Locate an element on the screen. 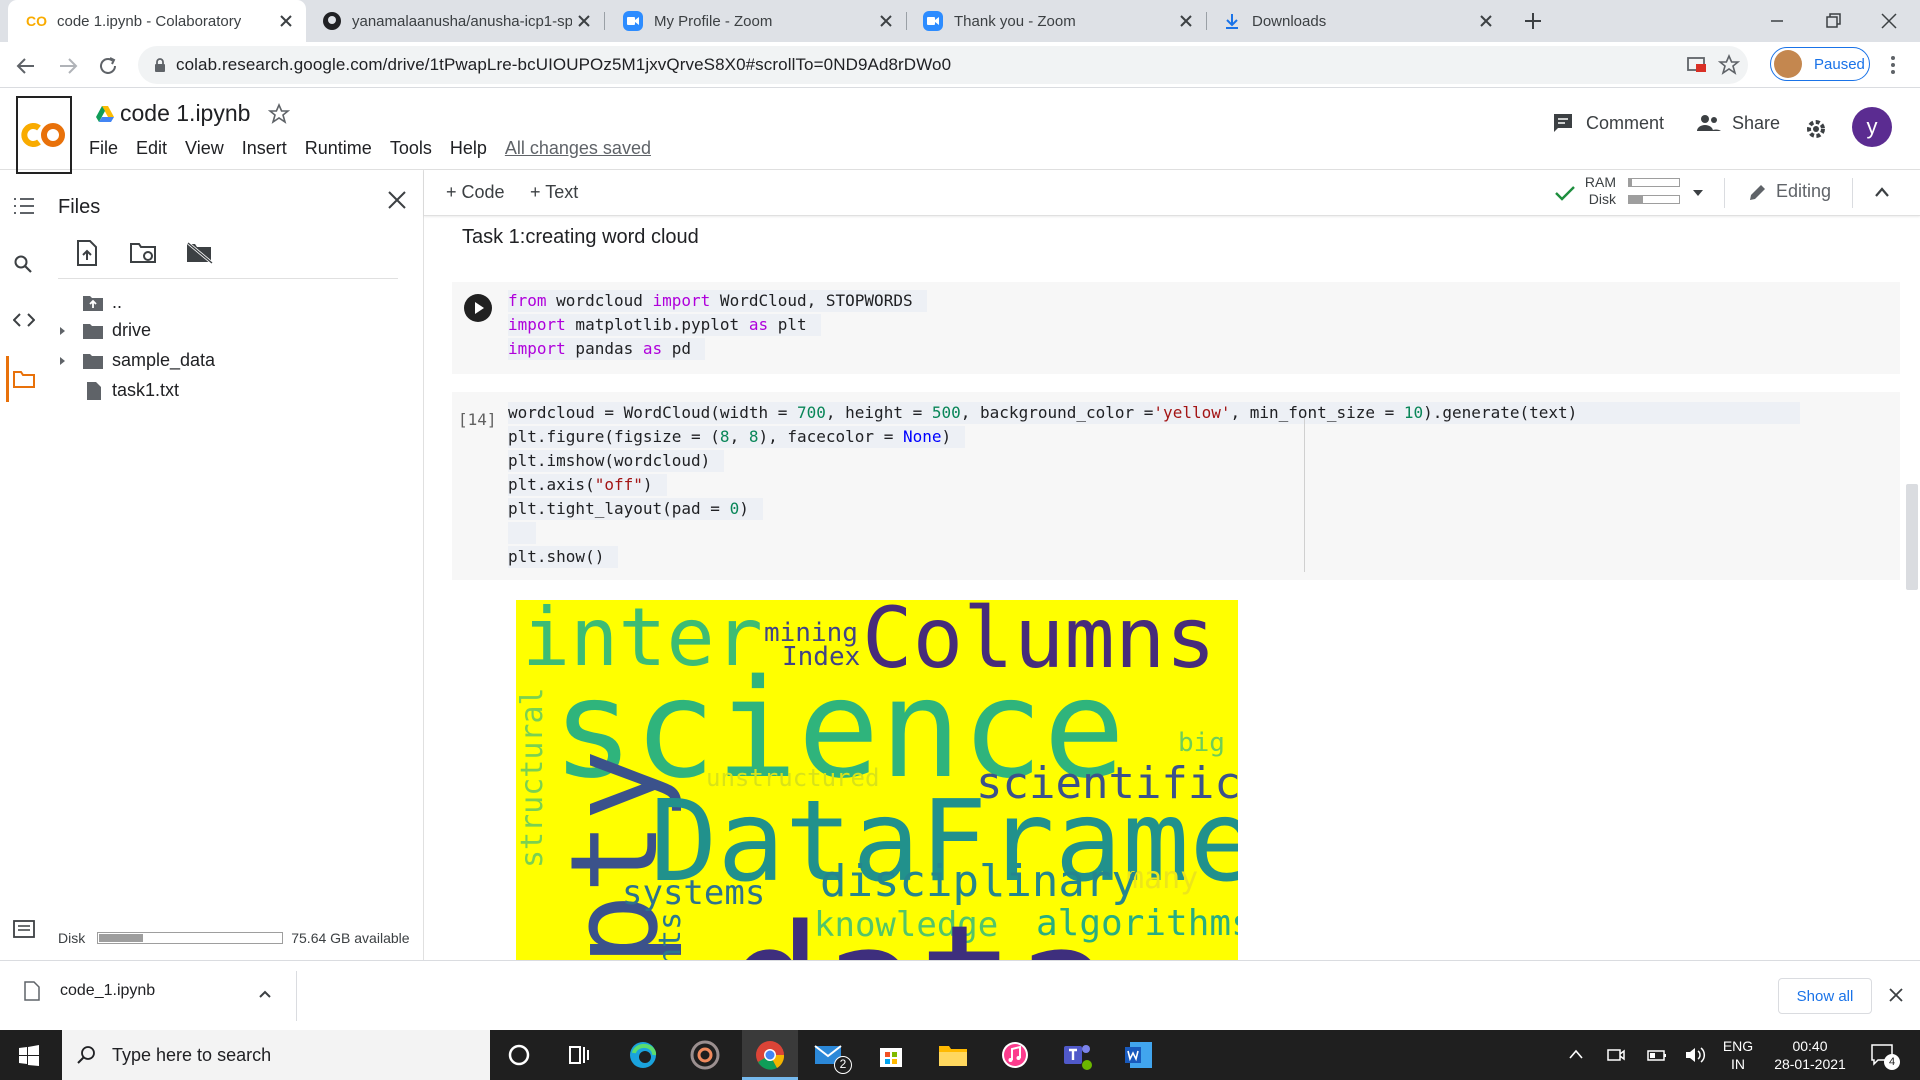 Image resolution: width=1920 pixels, height=1080 pixels. comment-icon is located at coordinates (1563, 123).